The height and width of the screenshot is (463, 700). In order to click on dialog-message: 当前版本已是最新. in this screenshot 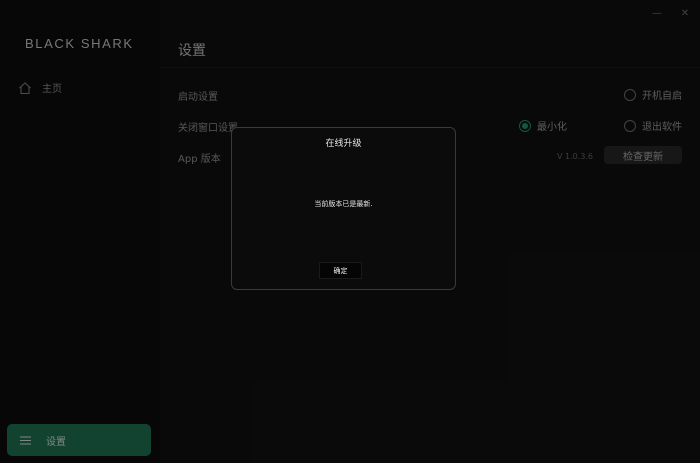, I will do `click(343, 204)`.